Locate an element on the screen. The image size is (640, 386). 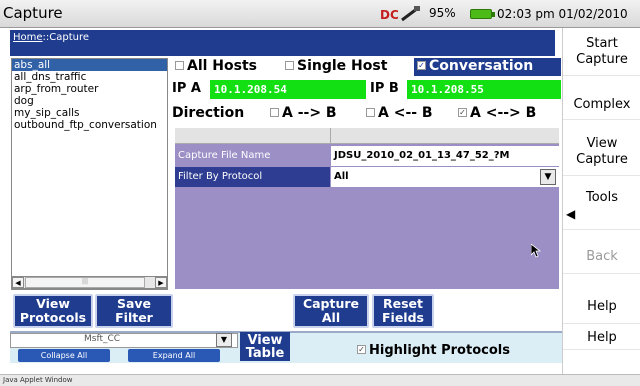
table-row: Filter By Protocol All ▼ is located at coordinates (367, 177).